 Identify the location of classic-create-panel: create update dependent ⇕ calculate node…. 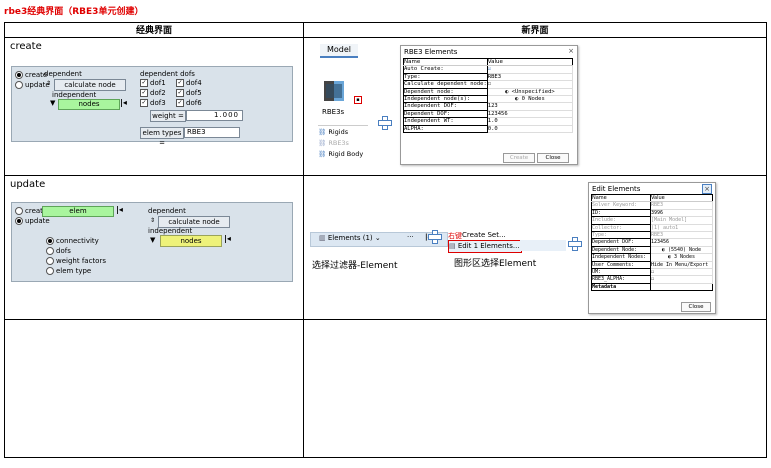
(152, 106).